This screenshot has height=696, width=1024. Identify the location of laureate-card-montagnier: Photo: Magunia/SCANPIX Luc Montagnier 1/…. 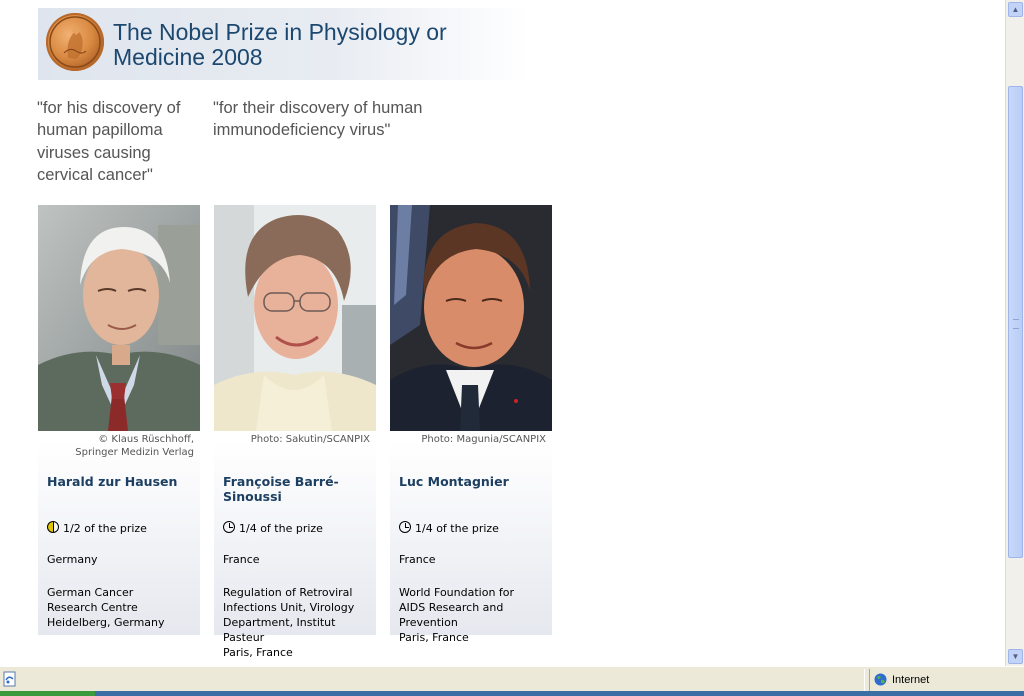
(471, 424).